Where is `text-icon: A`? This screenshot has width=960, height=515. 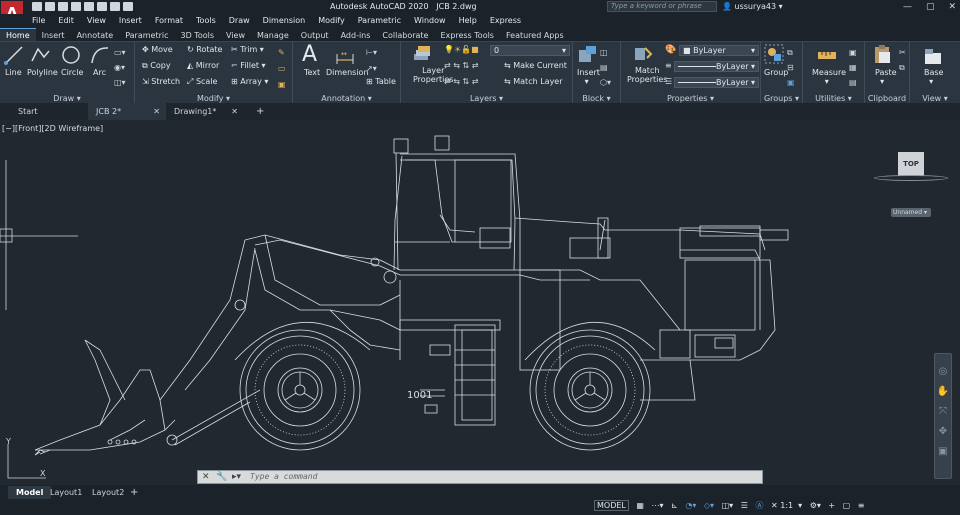 text-icon: A is located at coordinates (309, 54).